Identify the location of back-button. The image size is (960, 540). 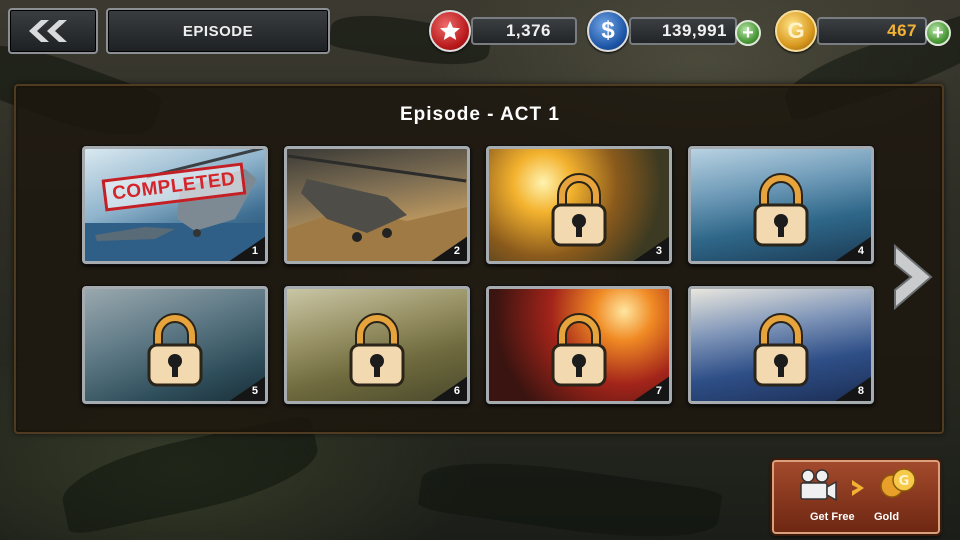
(53, 31).